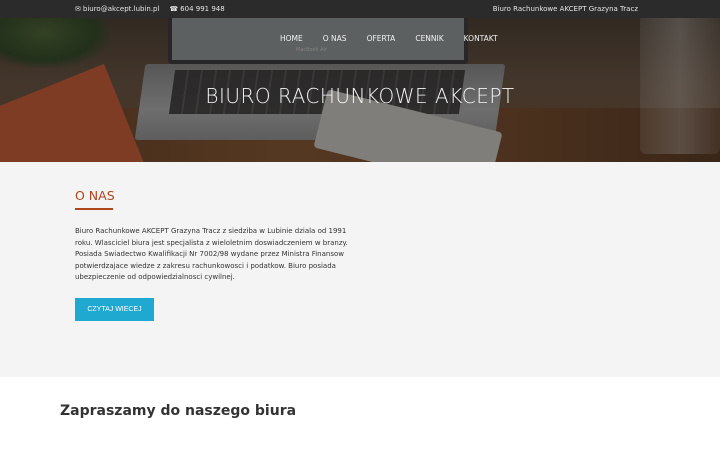 The height and width of the screenshot is (450, 720). I want to click on envelope-icon: ✉, so click(78, 9).